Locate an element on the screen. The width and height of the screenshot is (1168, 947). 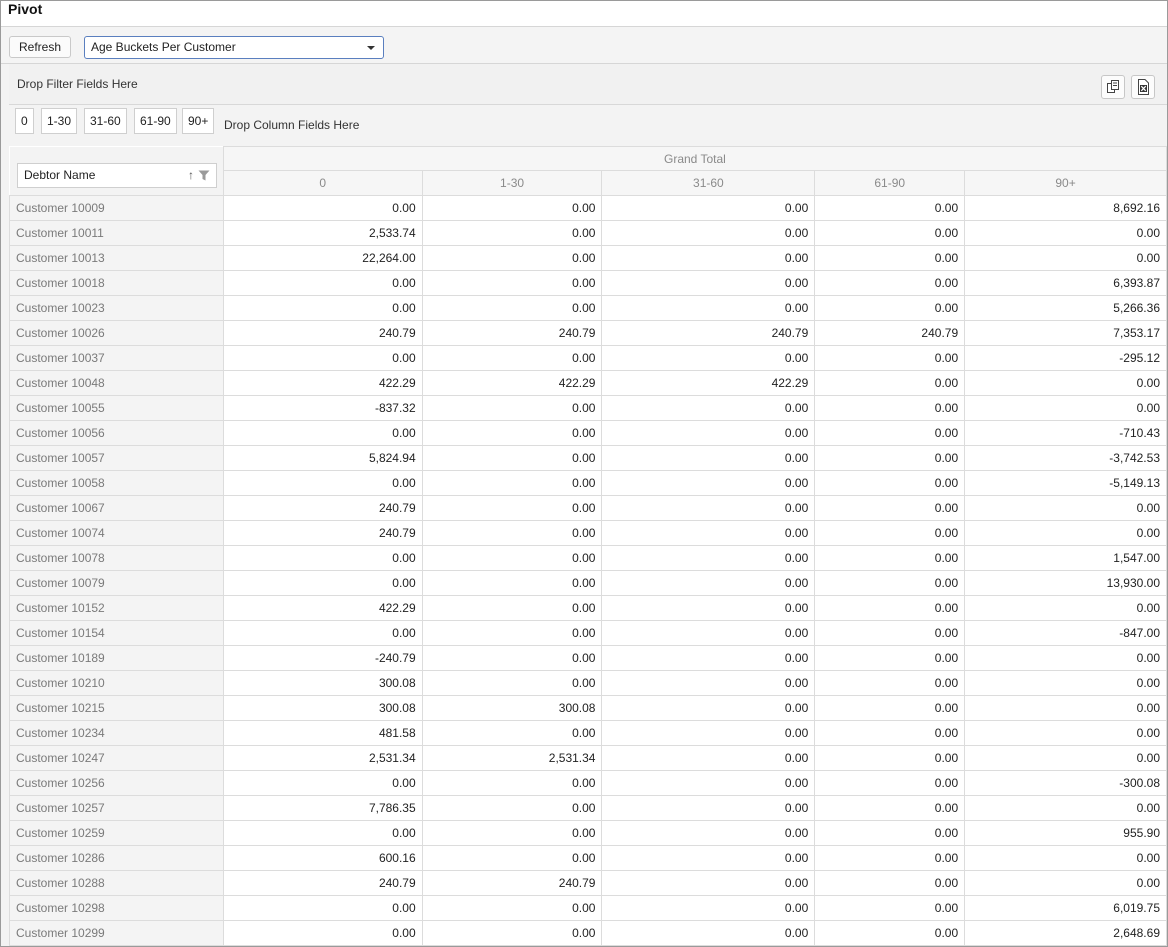
value-cell: 2,533.74 is located at coordinates (322, 233).